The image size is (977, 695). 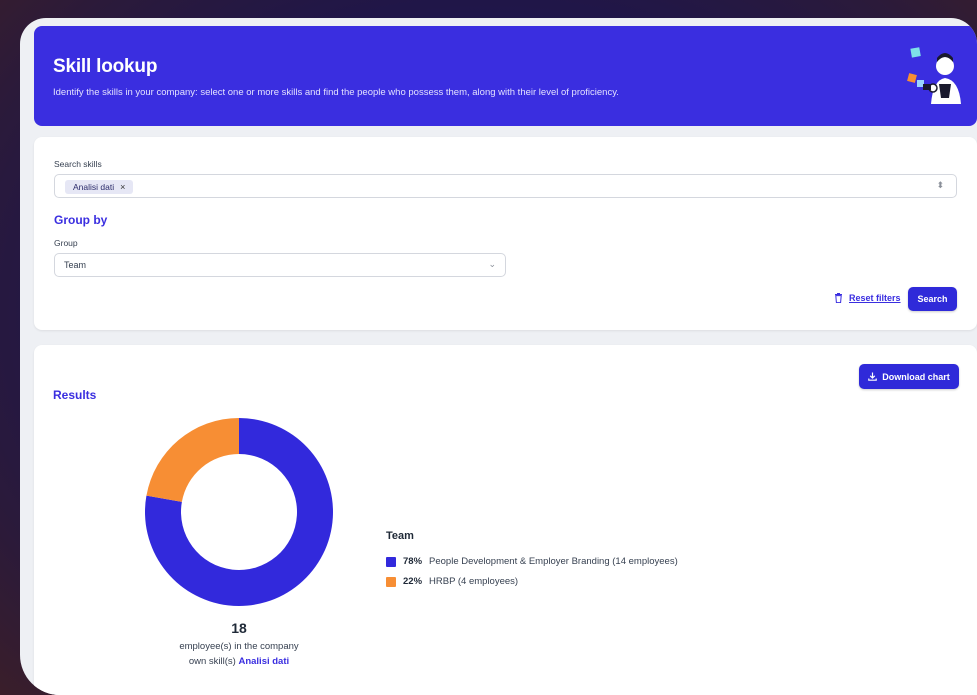 I want to click on reset-filters-label: Reset filters, so click(x=875, y=298).